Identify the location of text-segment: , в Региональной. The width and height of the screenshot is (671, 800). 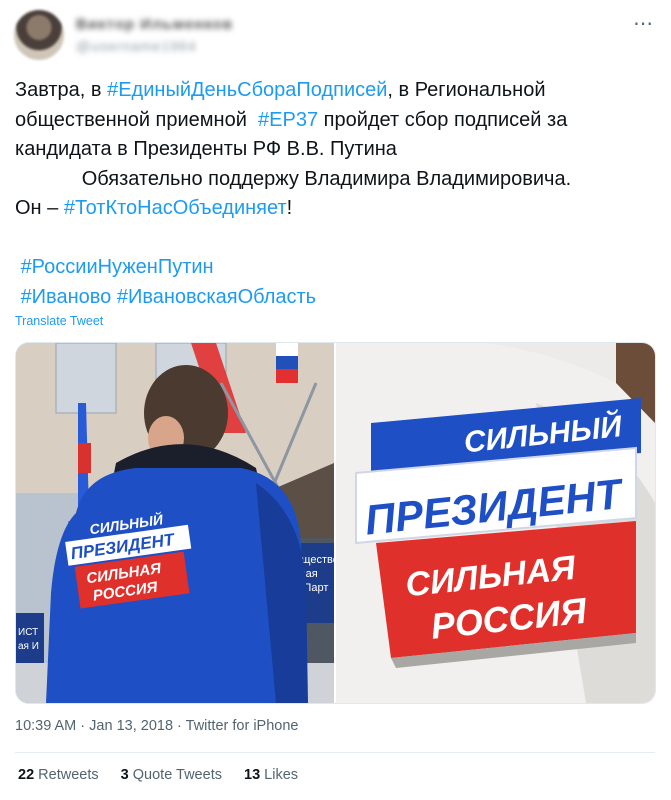
(466, 90).